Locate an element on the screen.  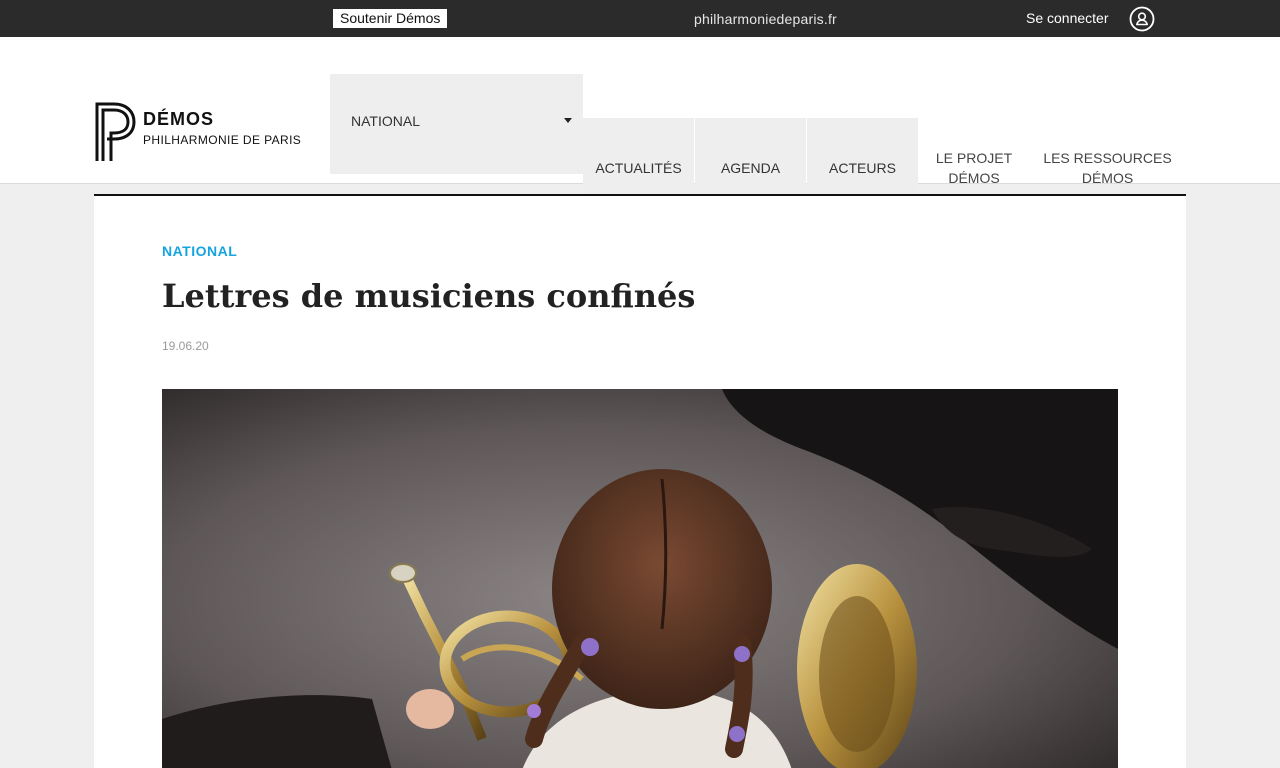
nav-national-label: NATIONAL is located at coordinates (385, 121).